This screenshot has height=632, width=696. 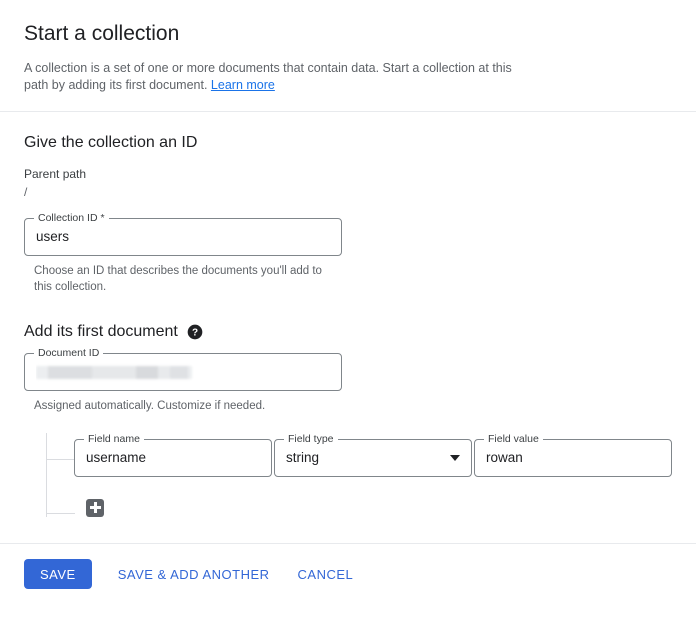 What do you see at coordinates (173, 454) in the screenshot?
I see `field-name-input: Field name username` at bounding box center [173, 454].